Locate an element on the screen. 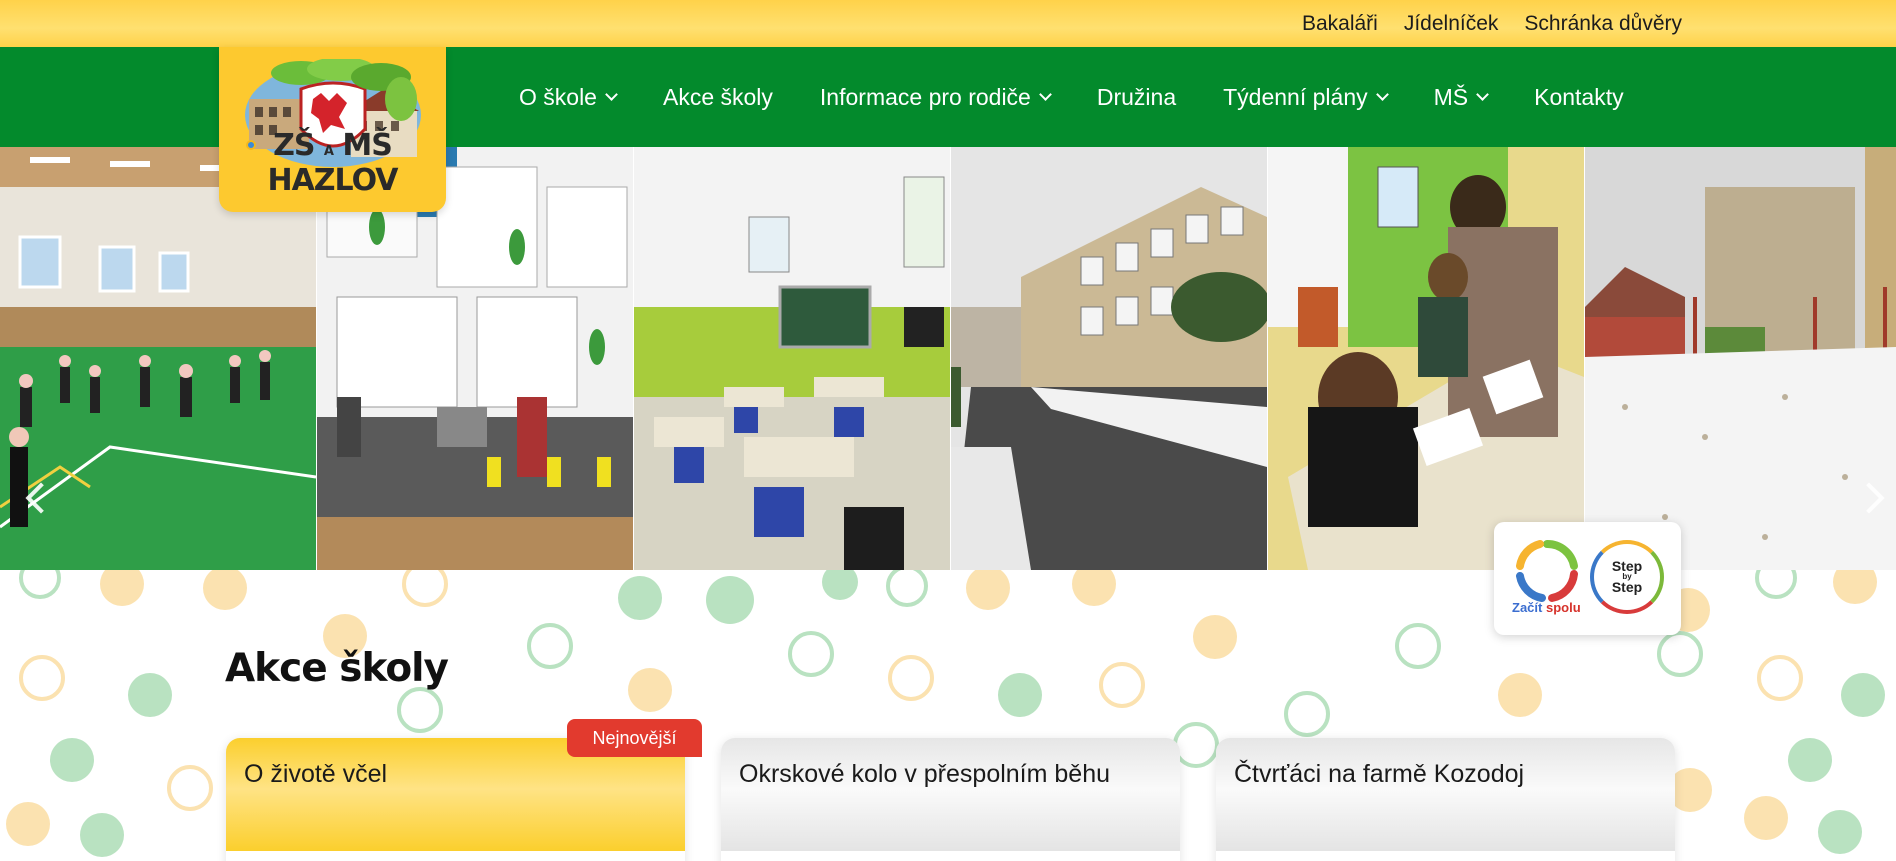 The image size is (1896, 861). slide-playground is located at coordinates (1740, 358).